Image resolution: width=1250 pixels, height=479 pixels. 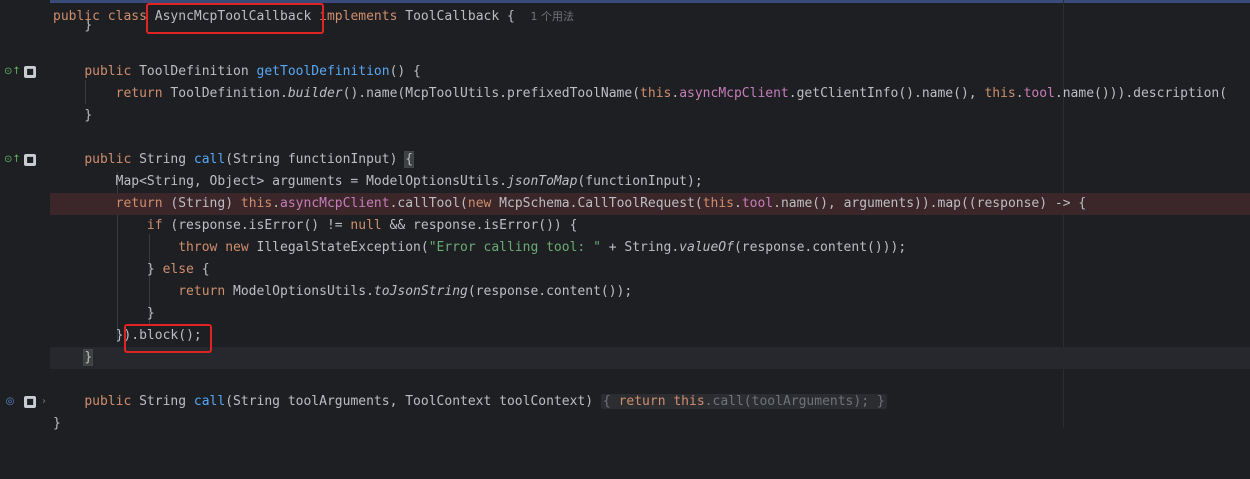 What do you see at coordinates (650, 116) in the screenshot?
I see `code-line-getdef-close: }` at bounding box center [650, 116].